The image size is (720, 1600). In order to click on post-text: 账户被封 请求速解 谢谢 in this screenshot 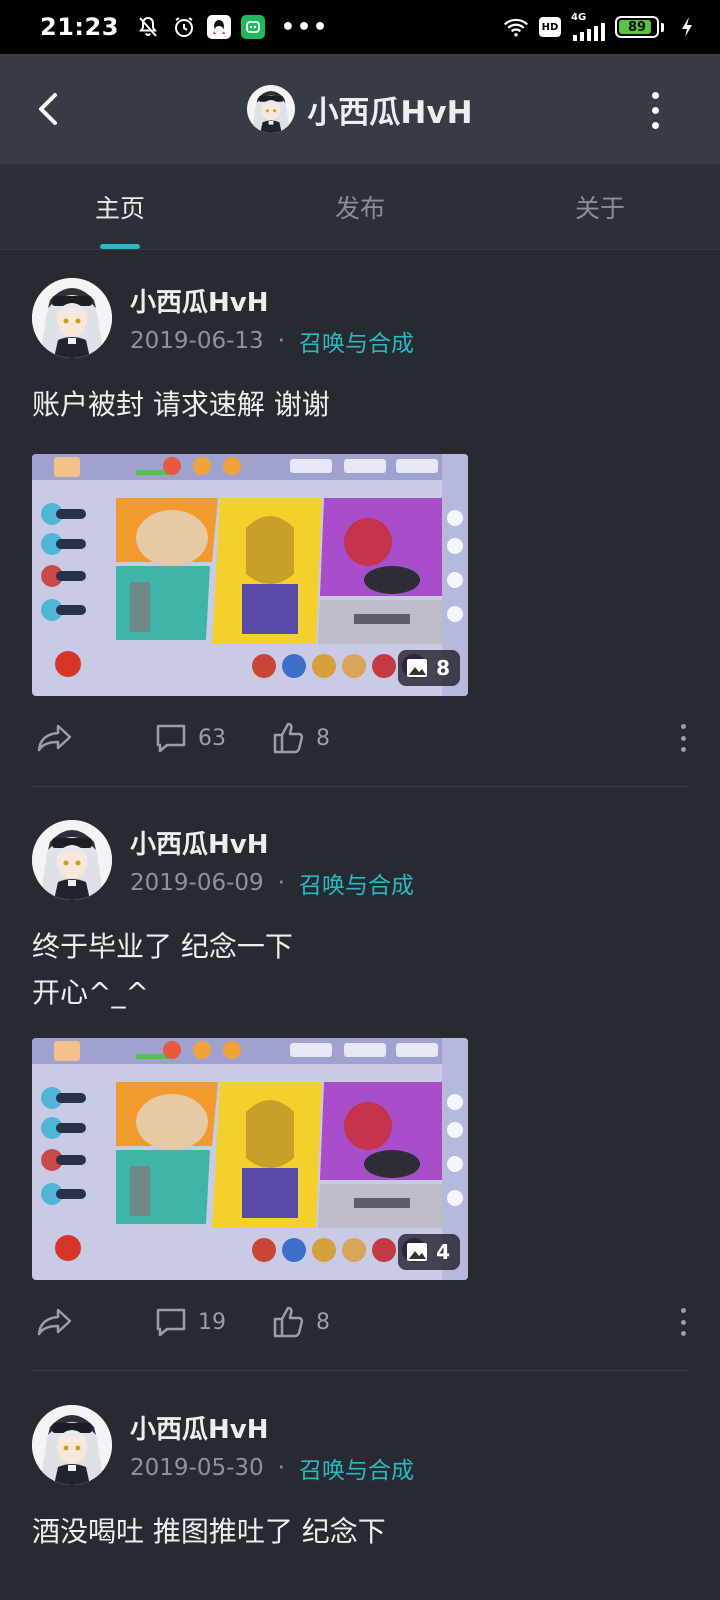, I will do `click(181, 405)`.